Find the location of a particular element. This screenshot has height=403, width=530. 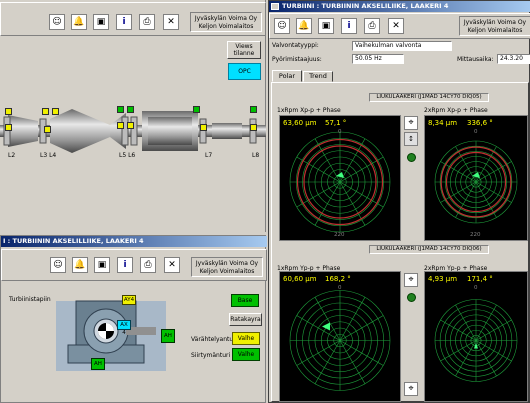

measure-time-label: Mittausaika: is located at coordinates (475, 59).